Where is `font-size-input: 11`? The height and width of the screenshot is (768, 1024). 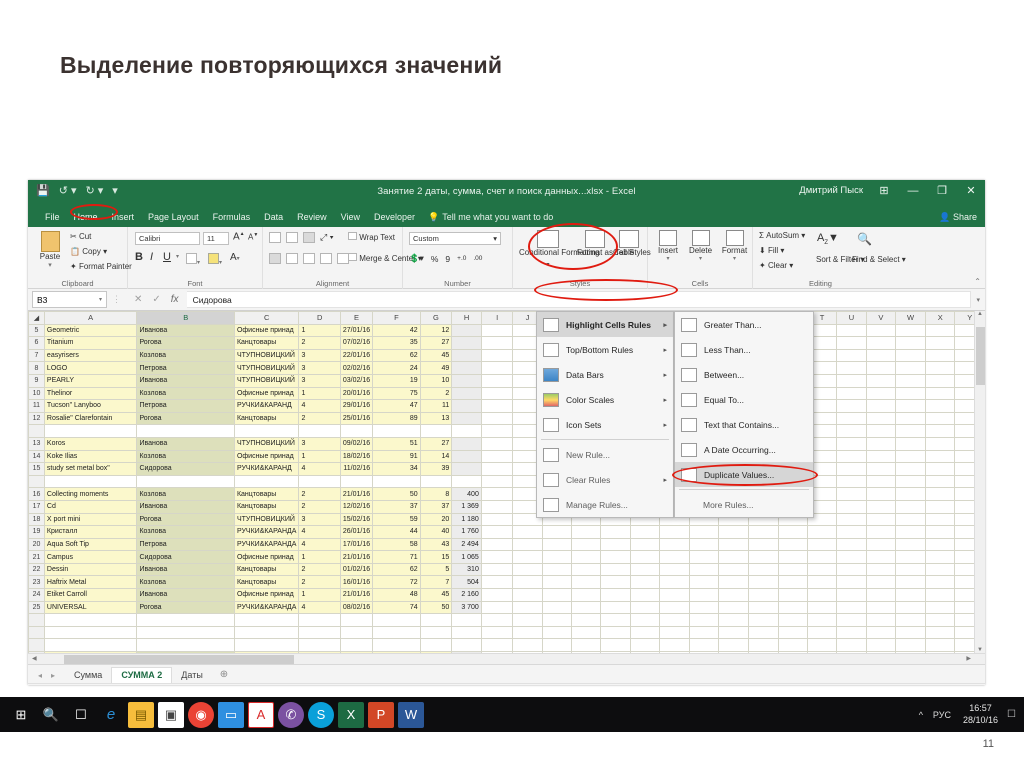
font-size-input: 11 is located at coordinates (216, 238).